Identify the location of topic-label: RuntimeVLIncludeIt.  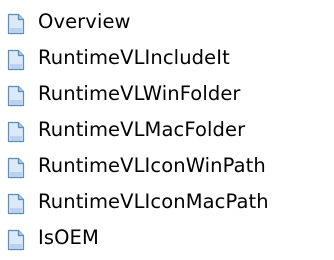
(134, 57).